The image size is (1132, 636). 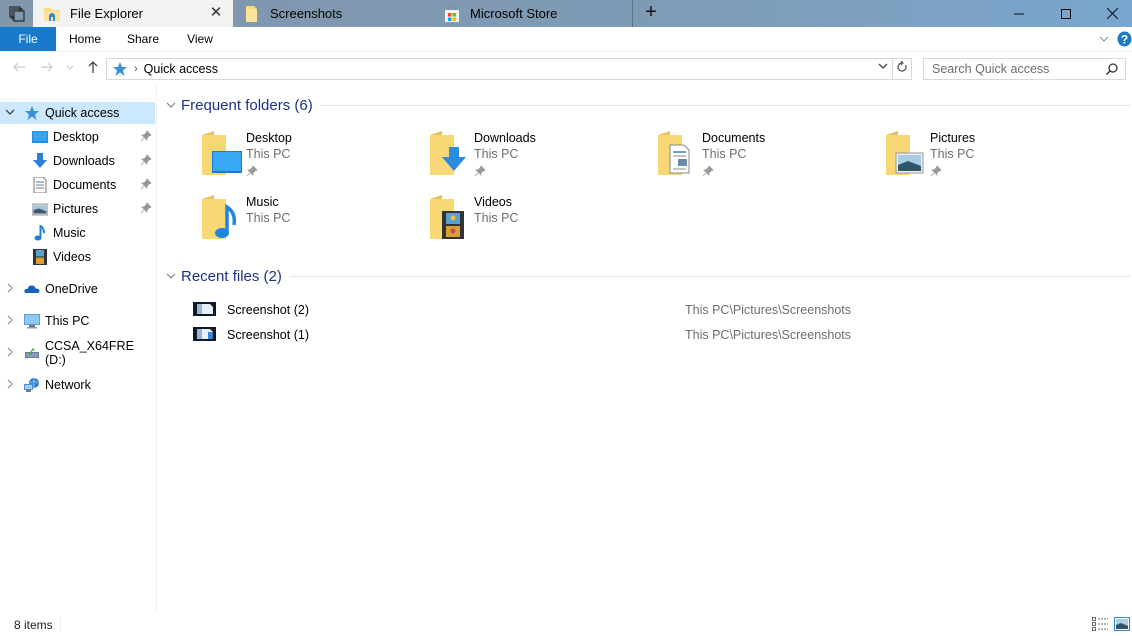 I want to click on group-header-frequent-folders: Frequent folders (6), so click(x=648, y=105).